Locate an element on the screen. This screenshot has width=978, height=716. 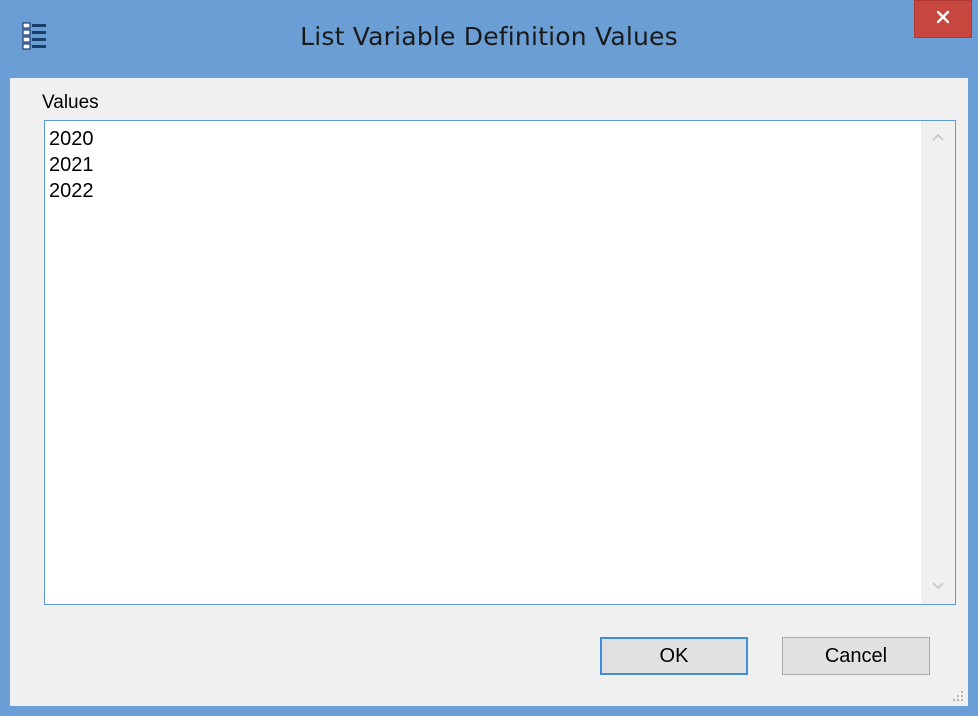
chevron-down-icon is located at coordinates (938, 587).